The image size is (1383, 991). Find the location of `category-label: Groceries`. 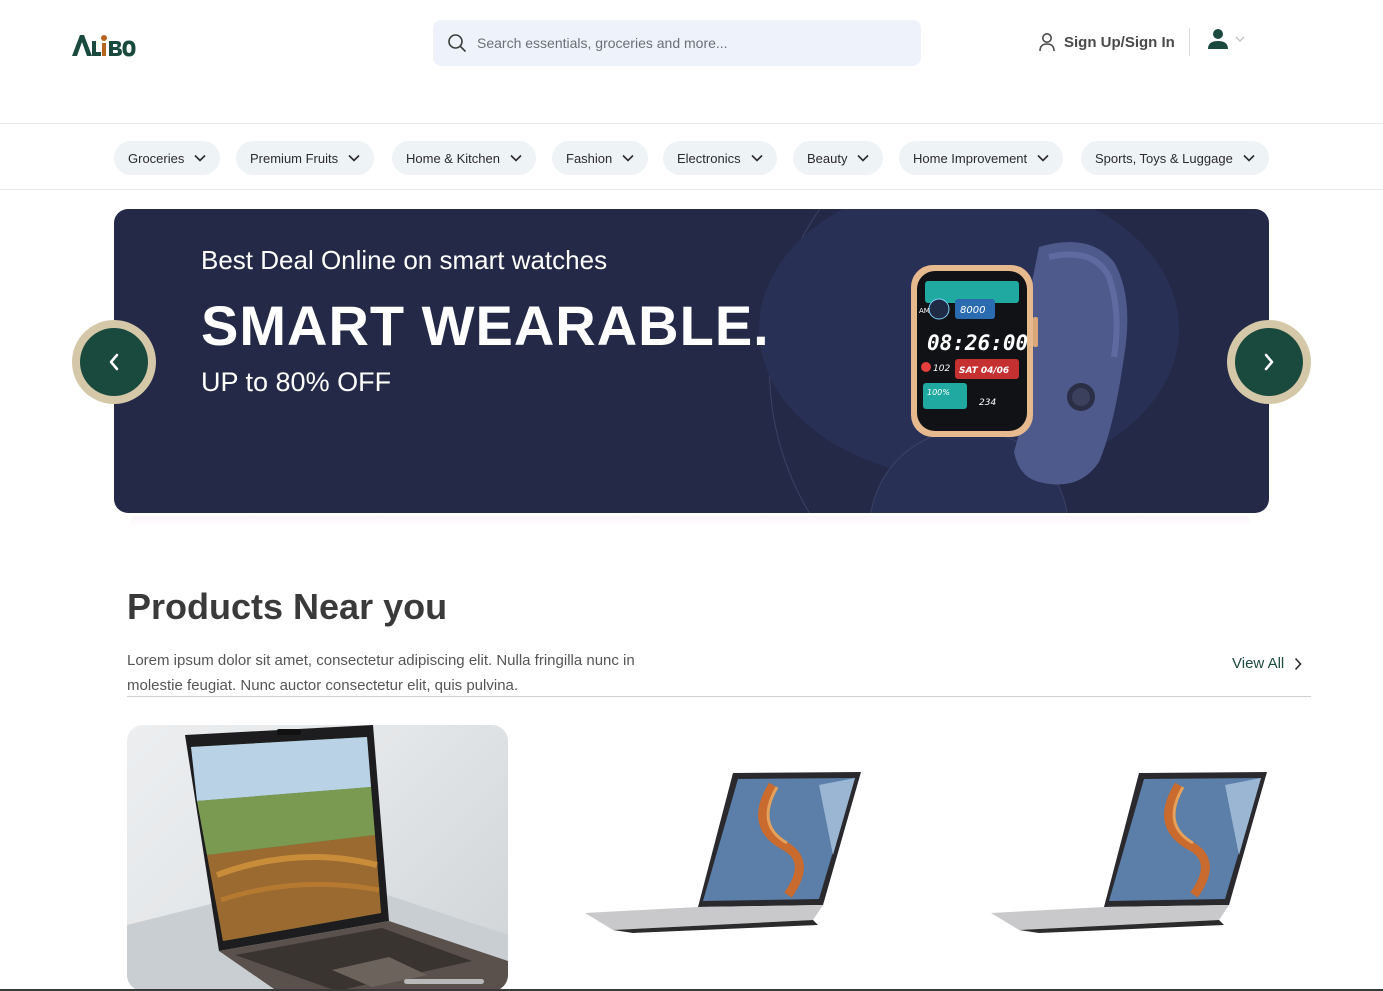

category-label: Groceries is located at coordinates (156, 158).